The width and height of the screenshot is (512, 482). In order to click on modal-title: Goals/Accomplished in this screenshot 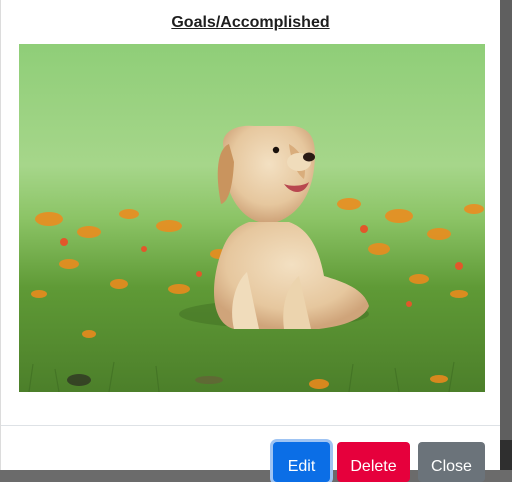, I will do `click(250, 22)`.